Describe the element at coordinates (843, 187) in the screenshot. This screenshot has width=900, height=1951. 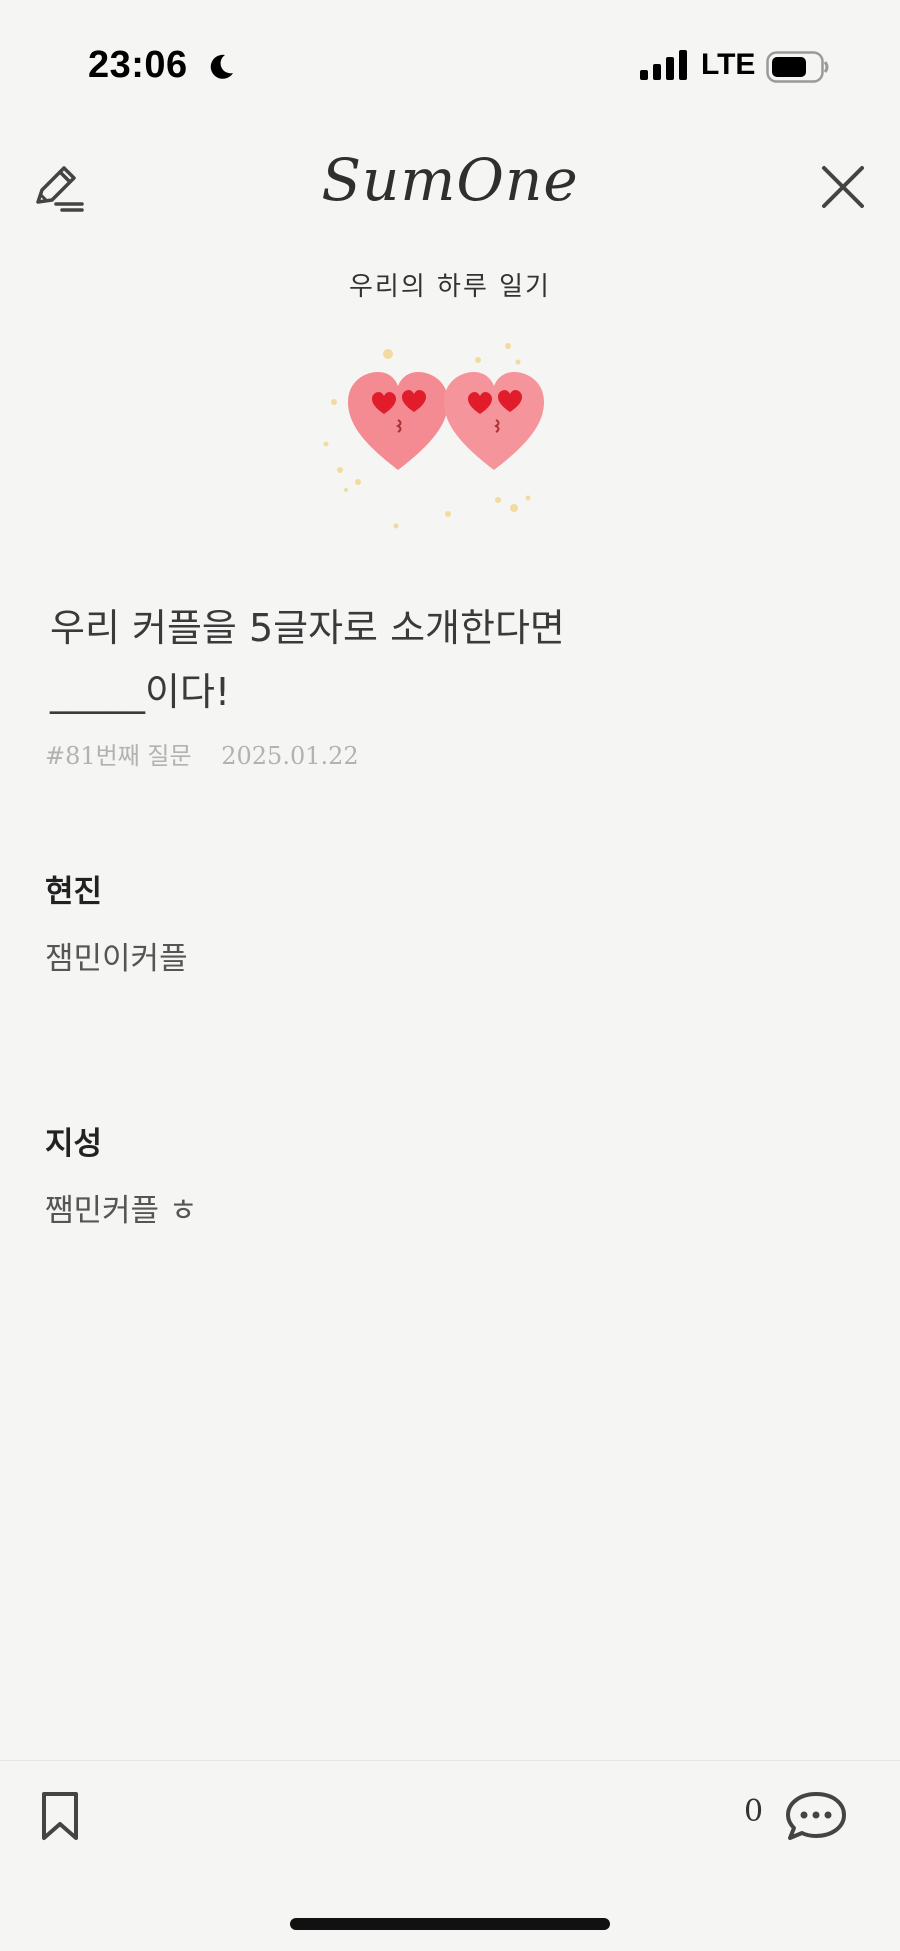
I see `close-icon` at that location.